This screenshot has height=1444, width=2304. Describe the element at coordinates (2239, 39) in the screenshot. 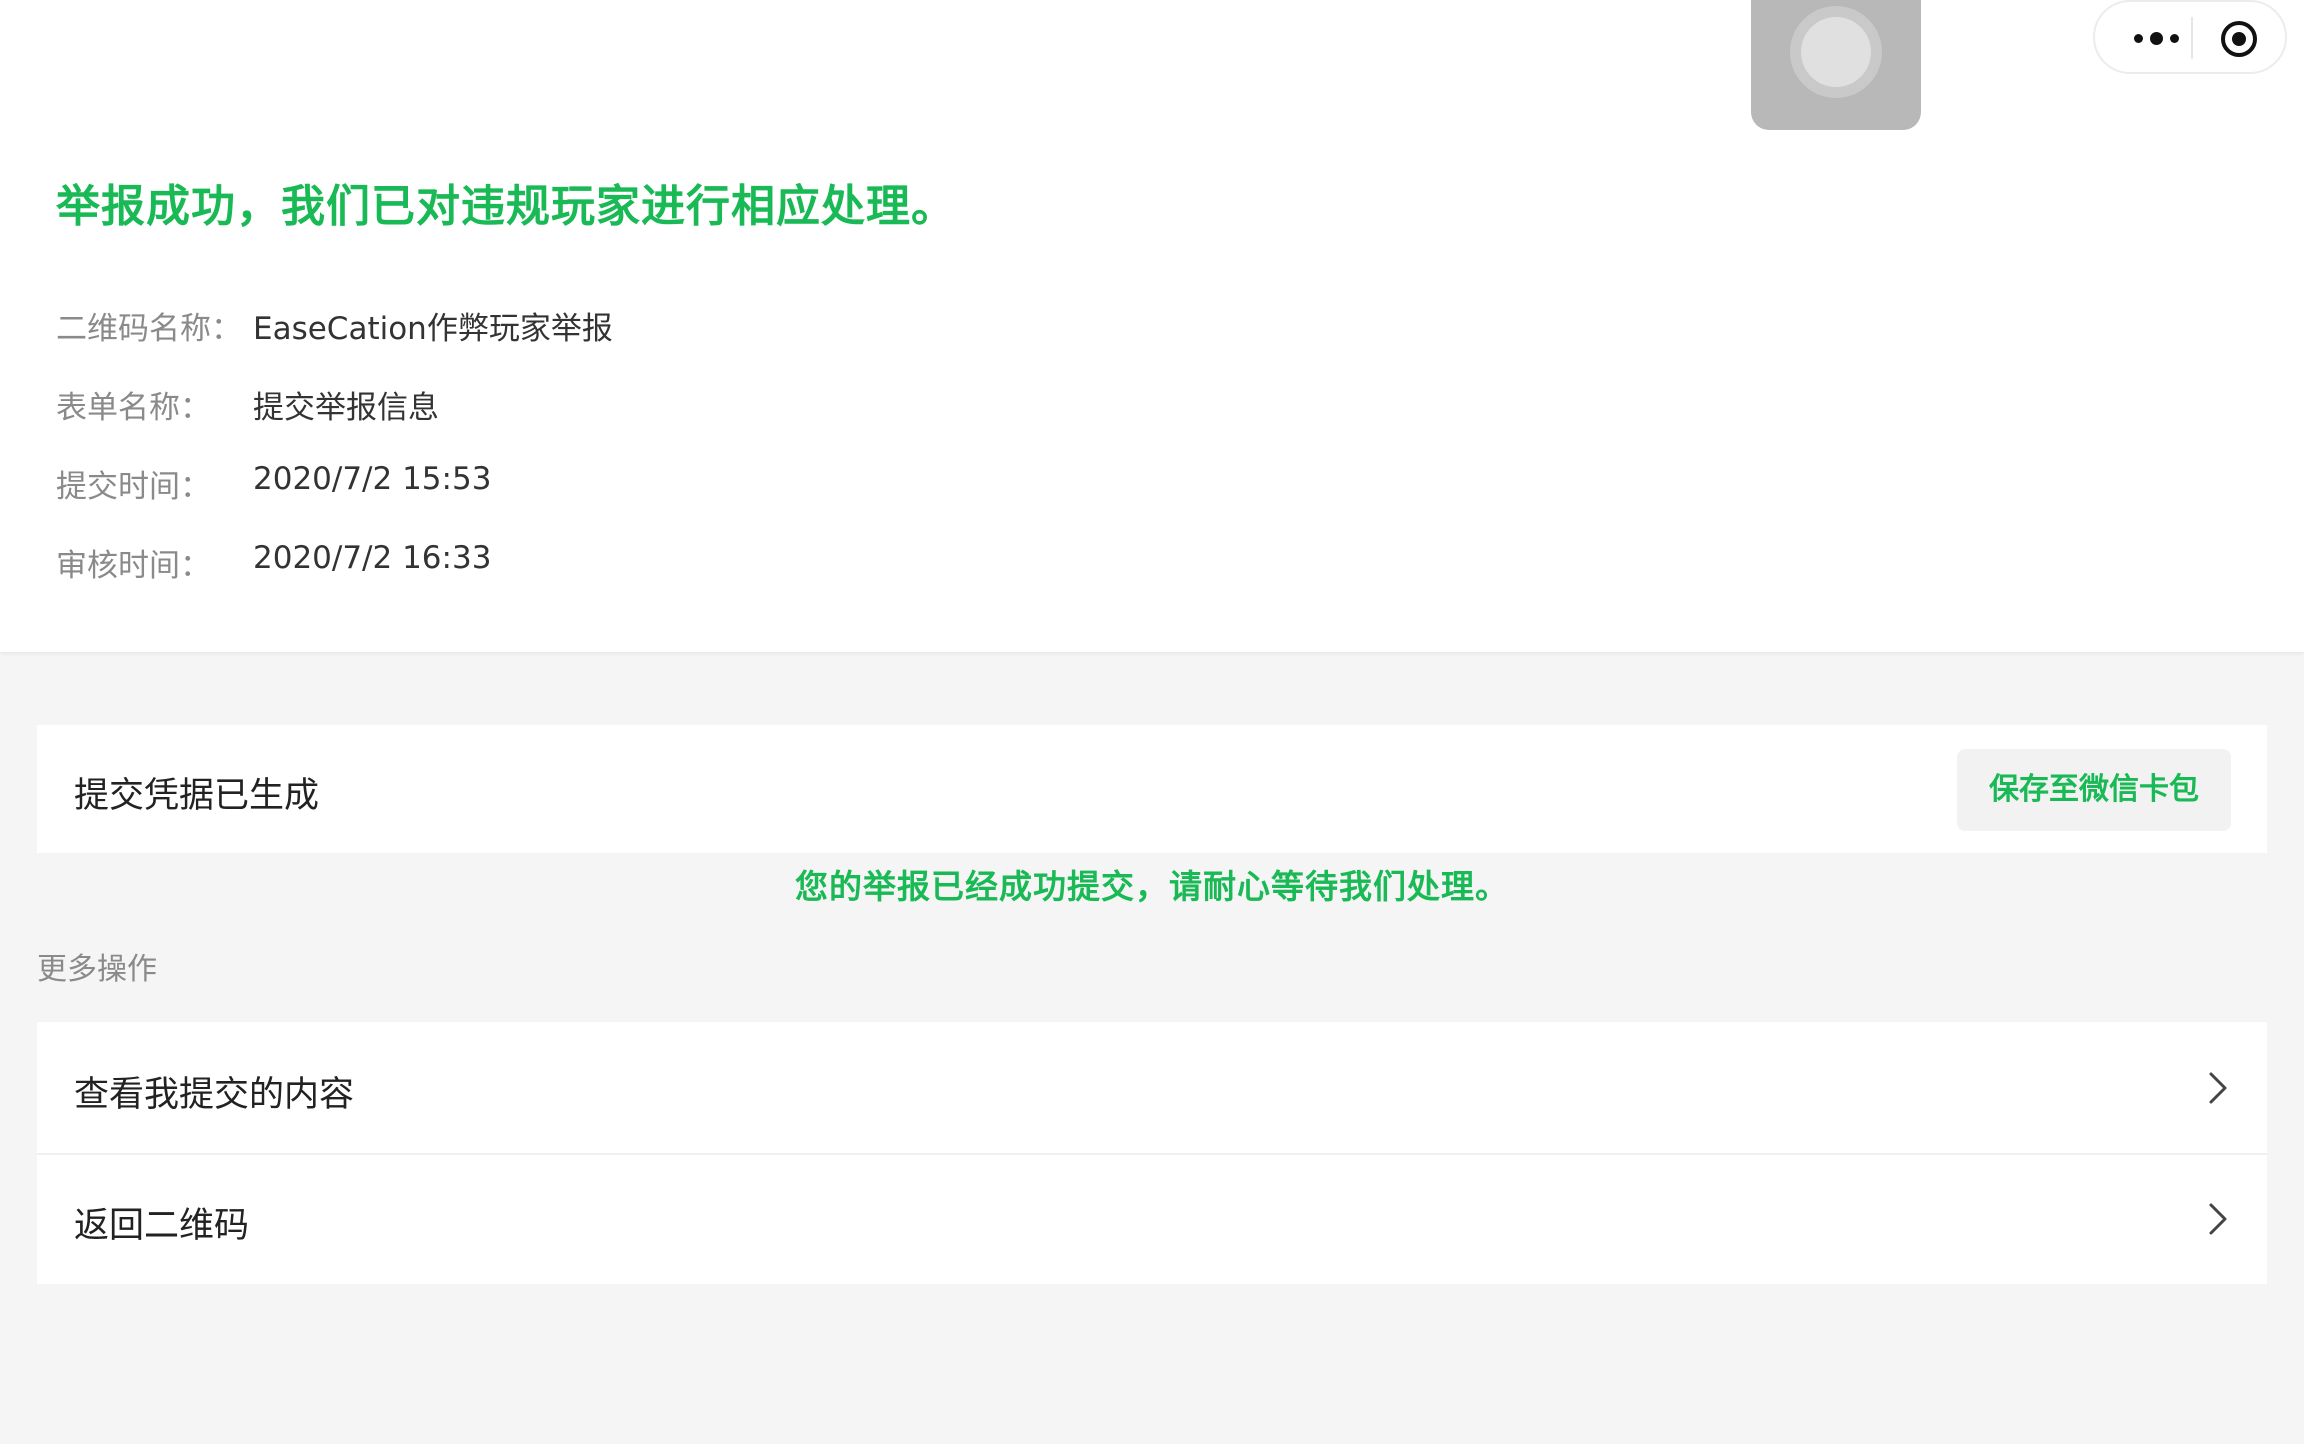

I see `close-target-icon` at that location.